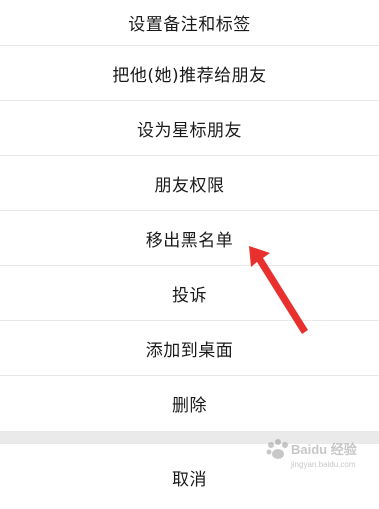 This screenshot has height=509, width=379. I want to click on svg-text: Baidu 经验, so click(324, 449).